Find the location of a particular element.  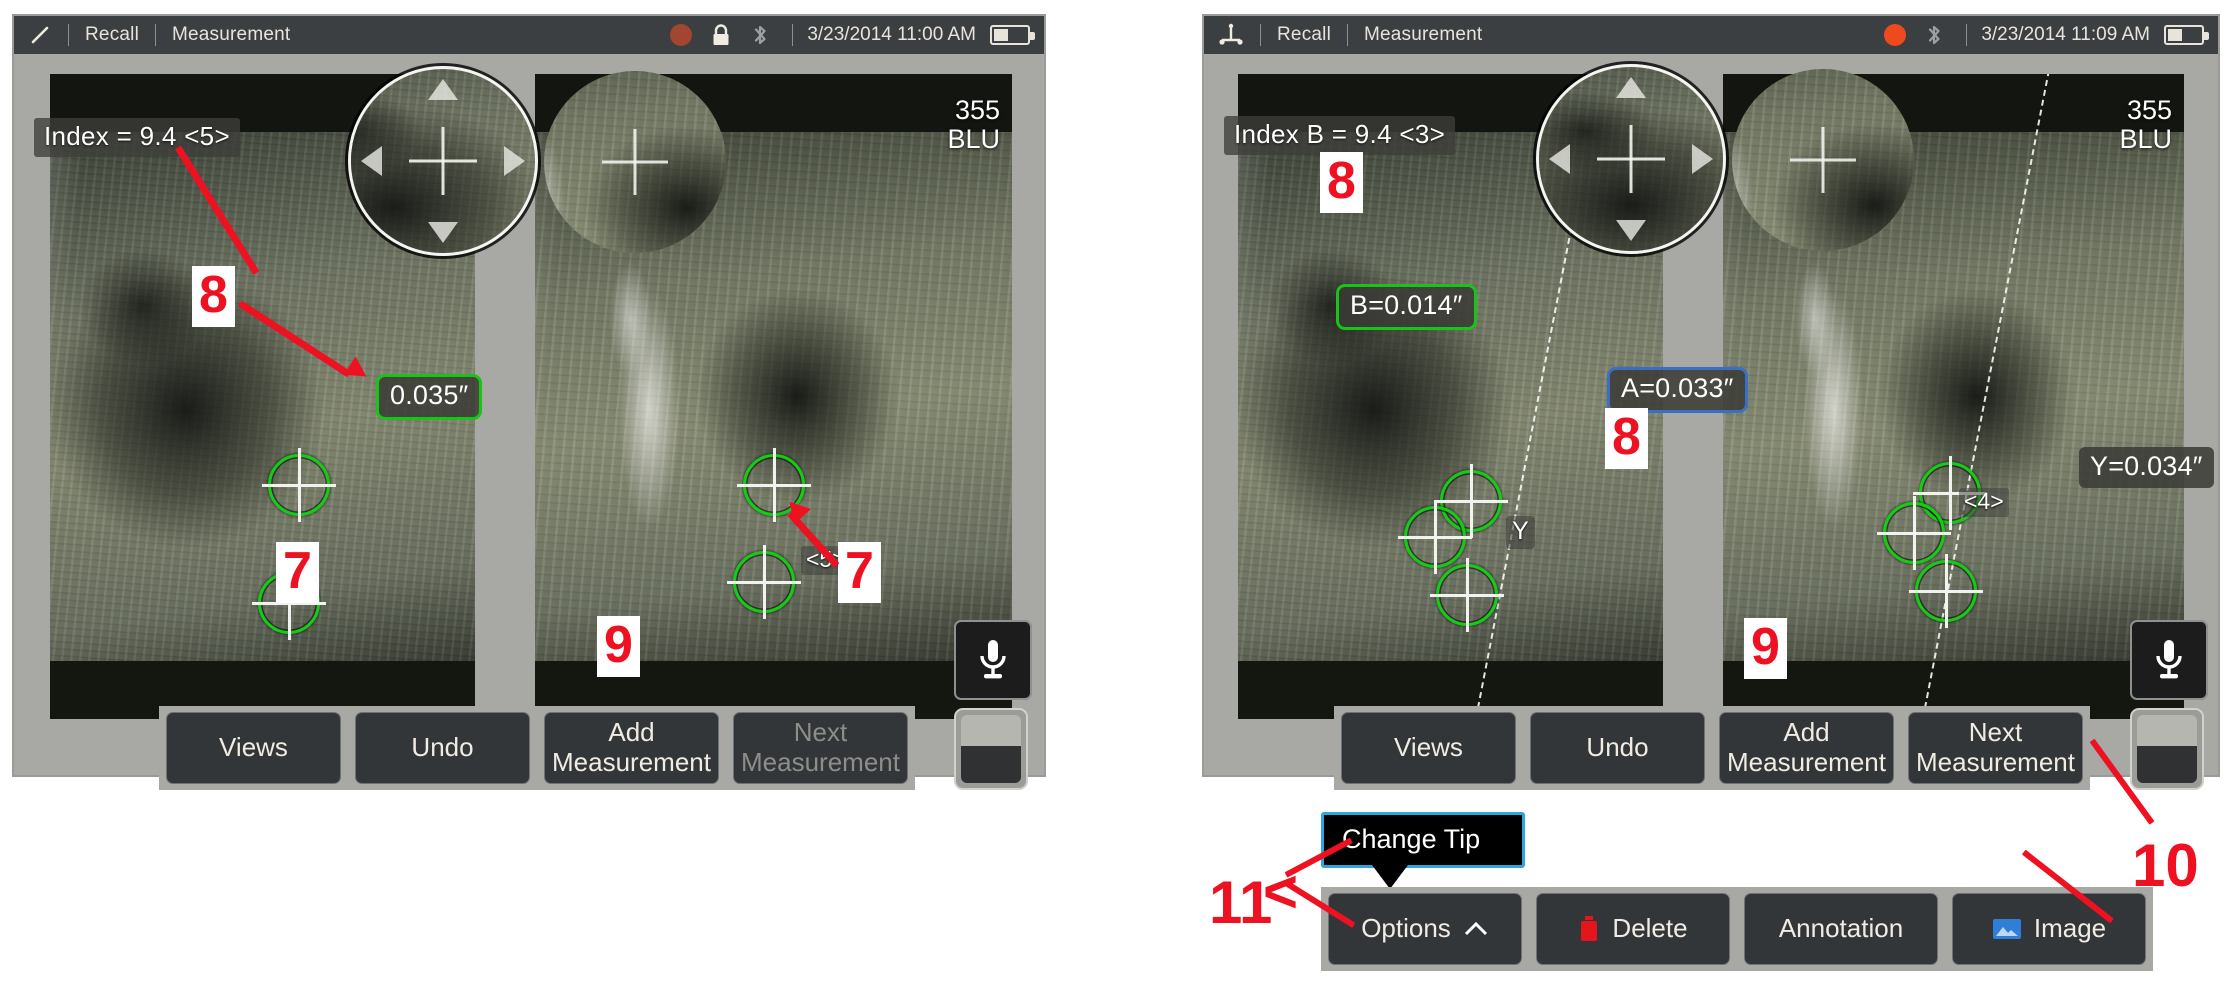

magnifier-bubble-right is located at coordinates (1631, 159).